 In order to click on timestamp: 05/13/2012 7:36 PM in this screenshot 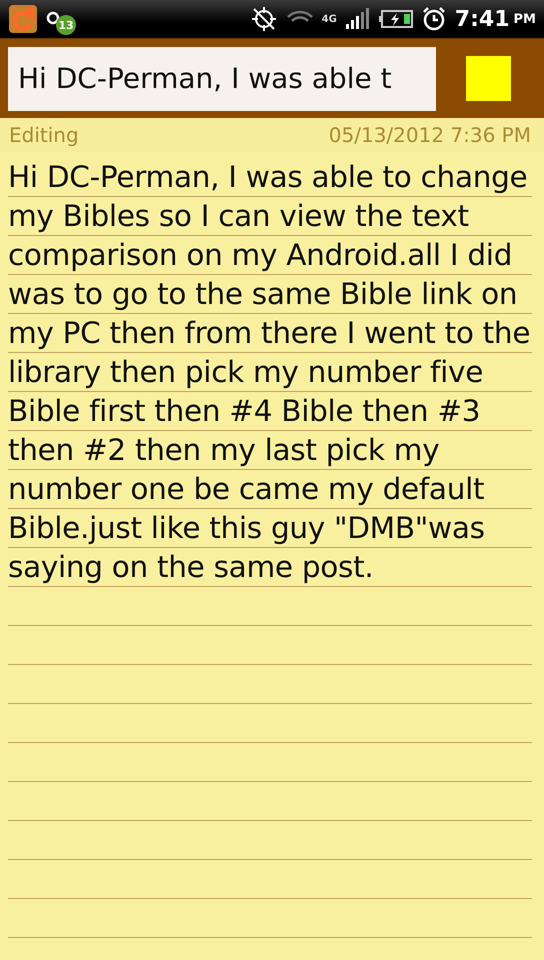, I will do `click(429, 135)`.